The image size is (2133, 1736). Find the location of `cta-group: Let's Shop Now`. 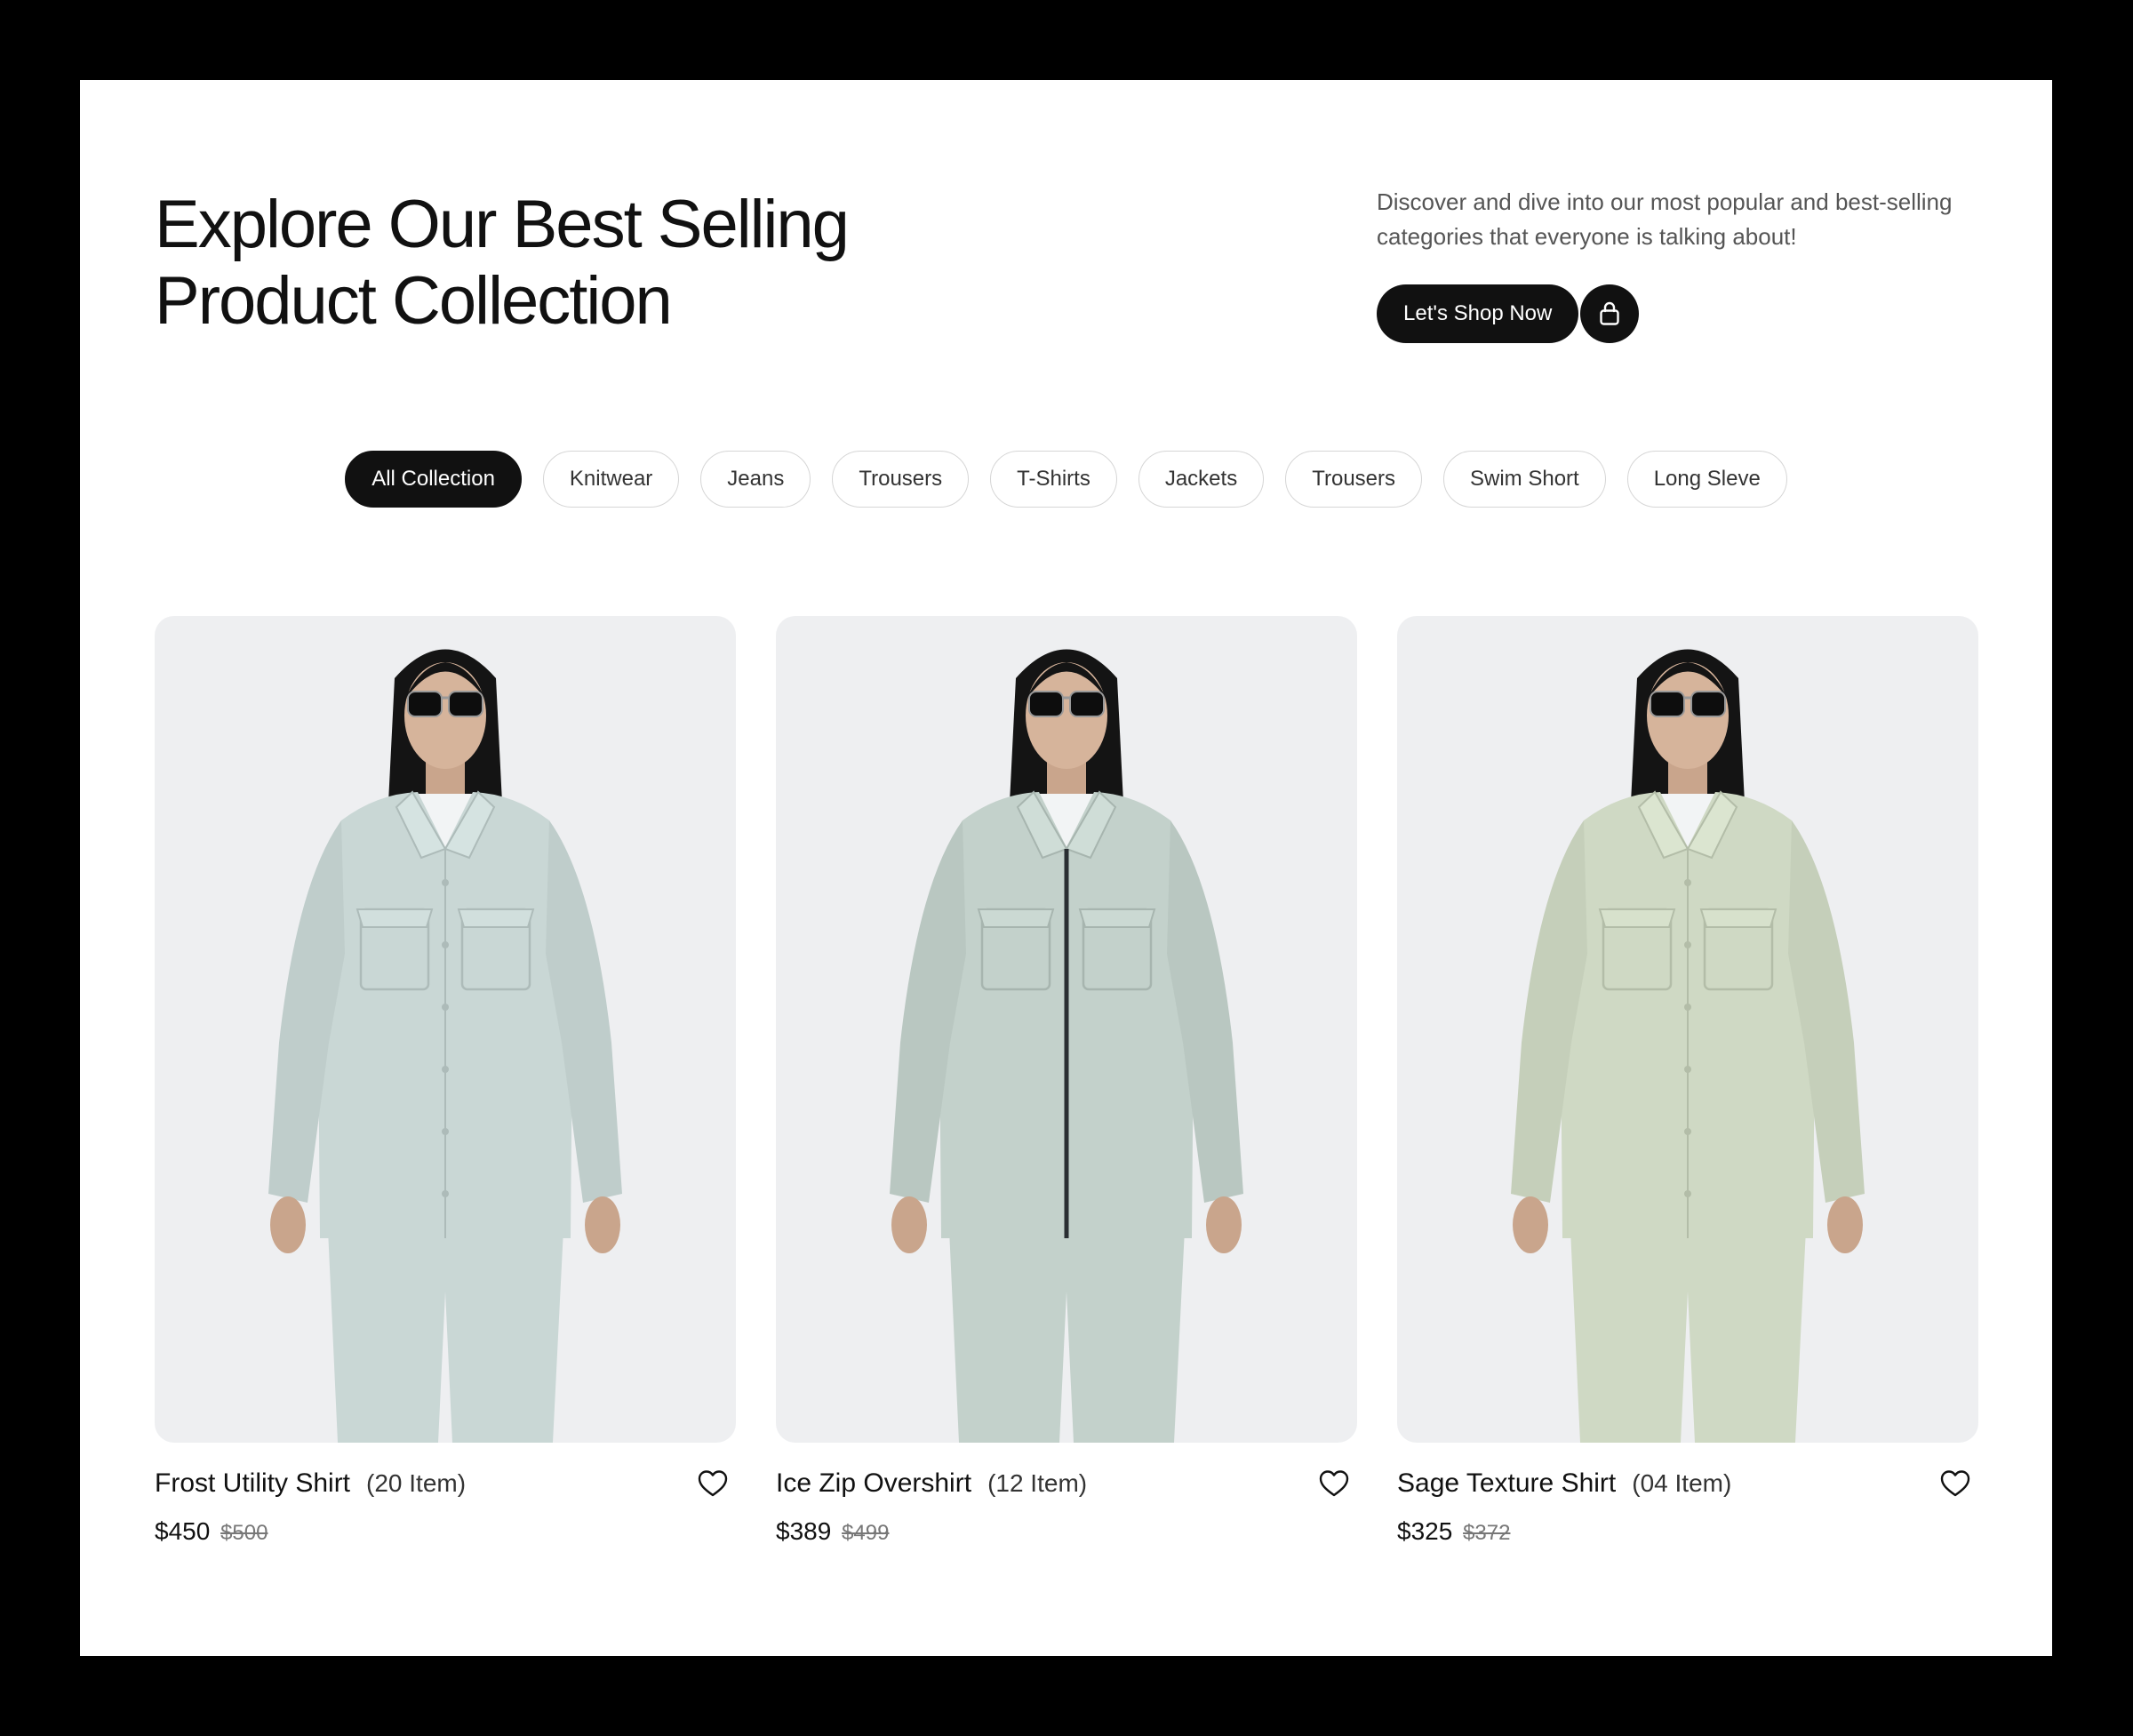

cta-group: Let's Shop Now is located at coordinates (1688, 313).